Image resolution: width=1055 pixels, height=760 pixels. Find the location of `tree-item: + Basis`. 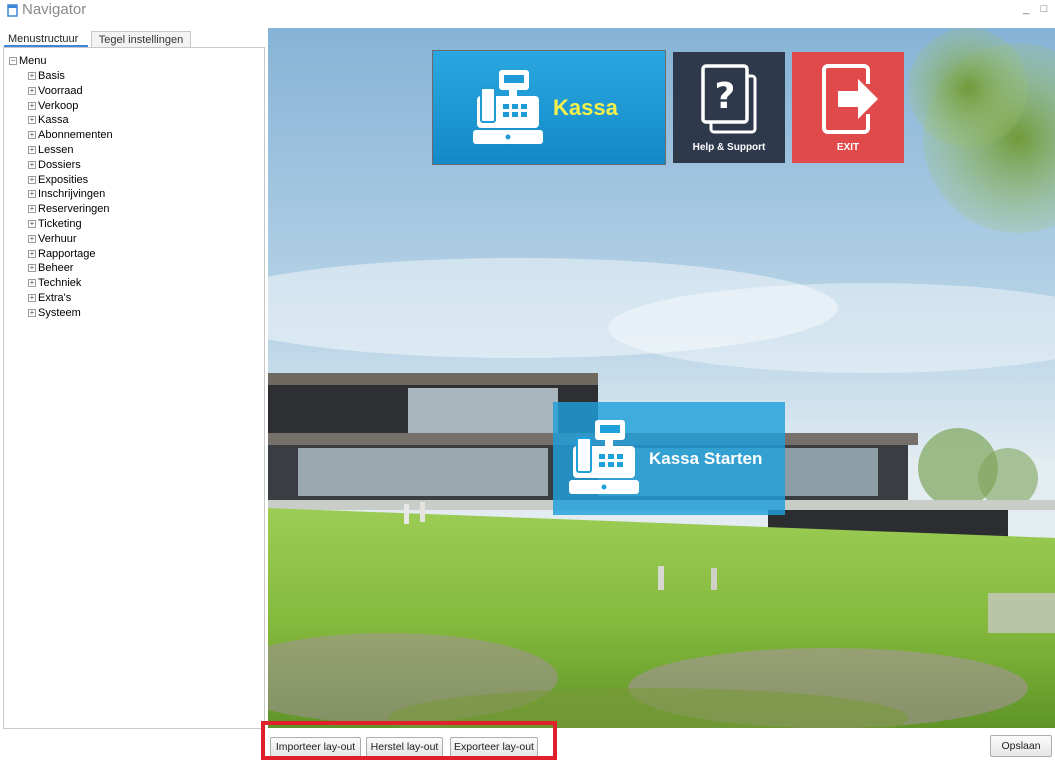

tree-item: + Basis is located at coordinates (46, 76).